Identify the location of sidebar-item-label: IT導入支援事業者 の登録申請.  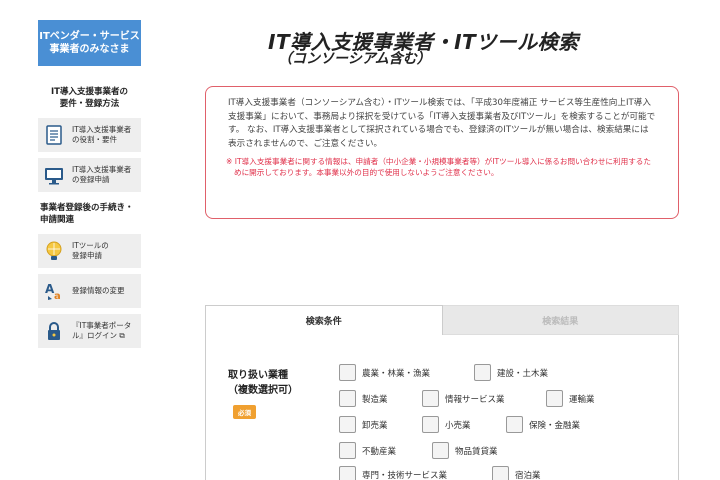
(102, 174).